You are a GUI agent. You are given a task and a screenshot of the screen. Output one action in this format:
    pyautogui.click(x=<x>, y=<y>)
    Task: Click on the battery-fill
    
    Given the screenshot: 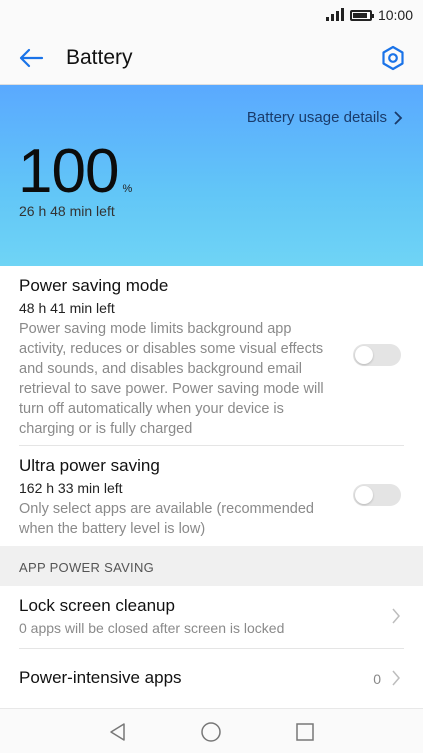 What is the action you would take?
    pyautogui.click(x=359, y=15)
    